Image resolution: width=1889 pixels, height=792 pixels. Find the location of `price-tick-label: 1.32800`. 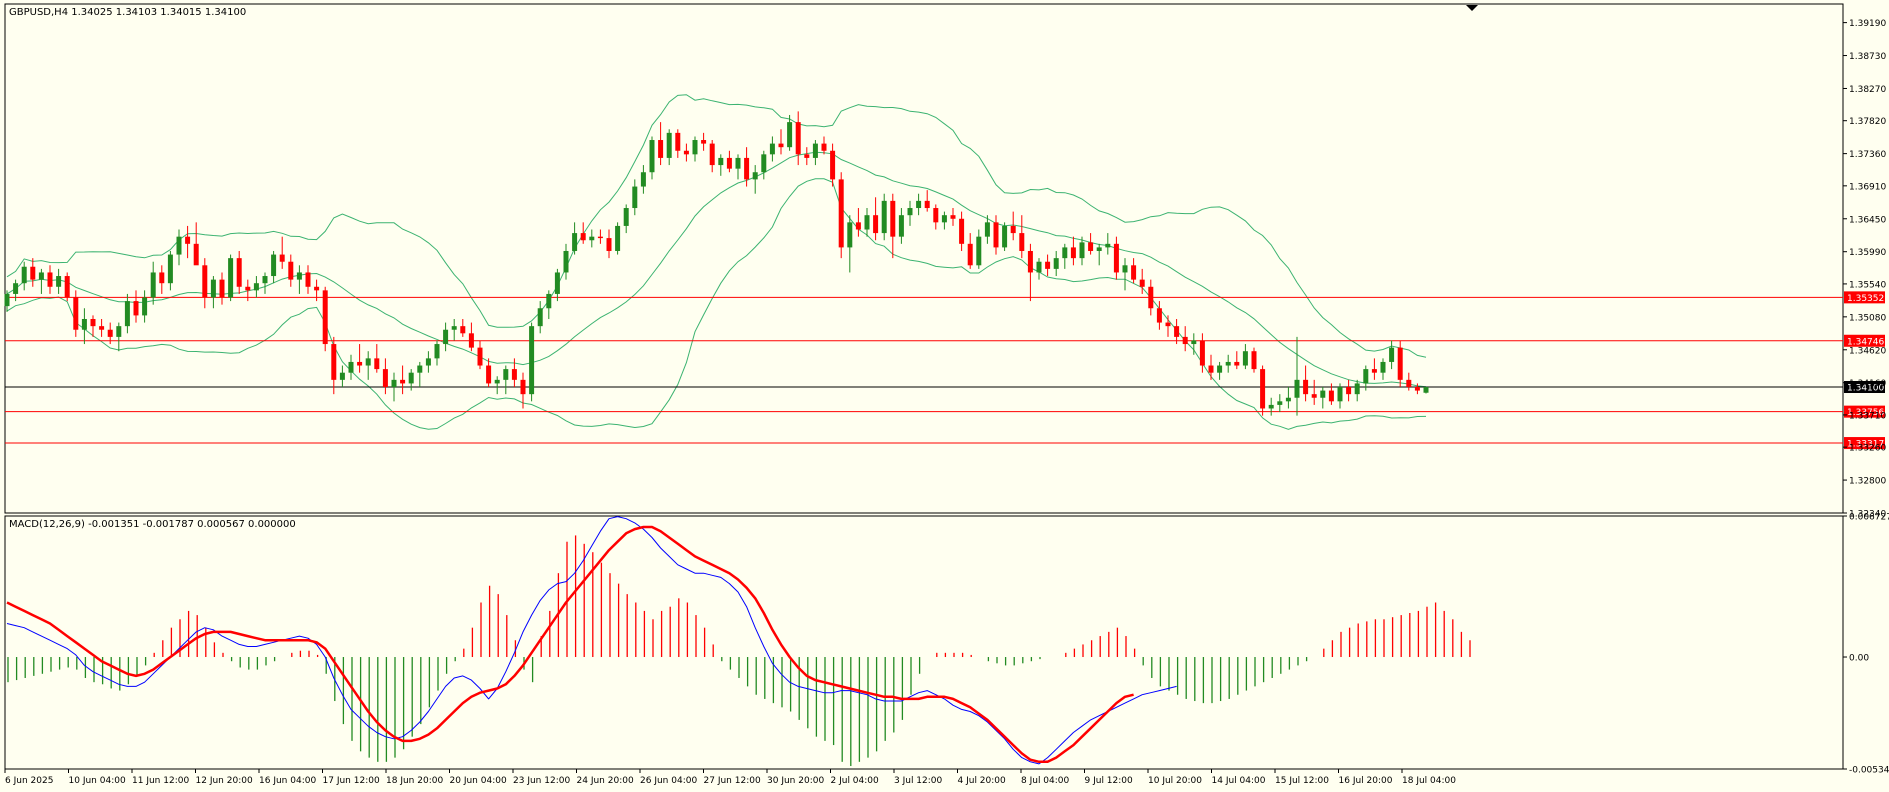

price-tick-label: 1.32800 is located at coordinates (1867, 482).